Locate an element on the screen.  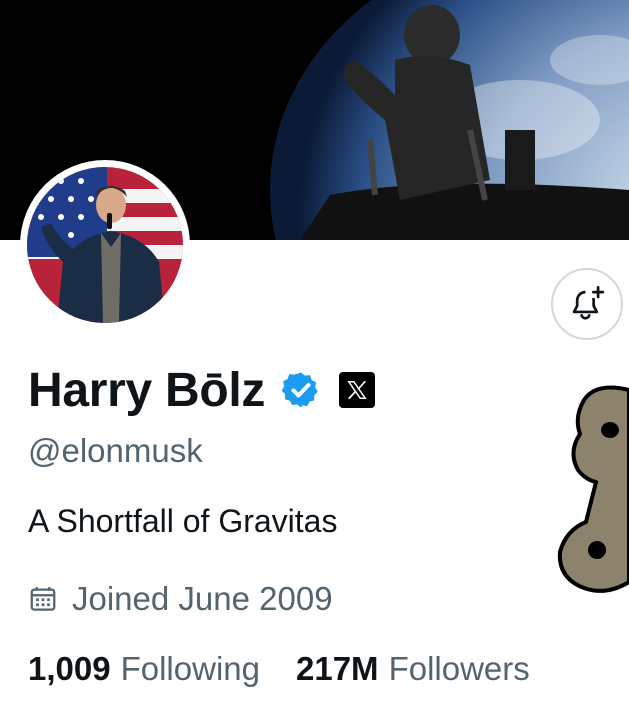
followers-link: 217M Followers is located at coordinates (413, 669).